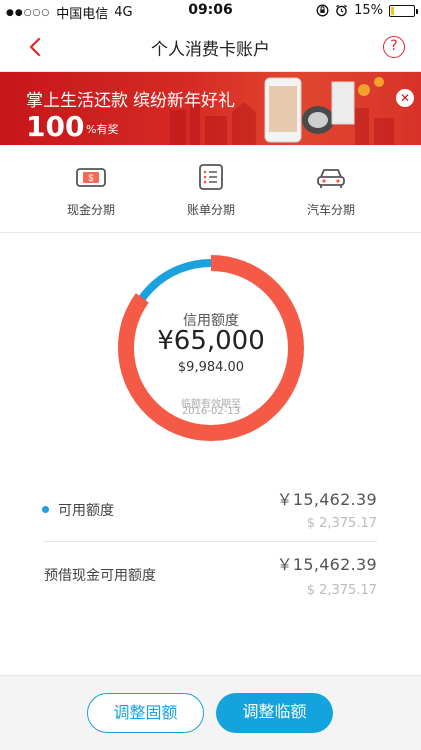 This screenshot has width=421, height=750. Describe the element at coordinates (45, 509) in the screenshot. I see `available-credit-dot` at that location.